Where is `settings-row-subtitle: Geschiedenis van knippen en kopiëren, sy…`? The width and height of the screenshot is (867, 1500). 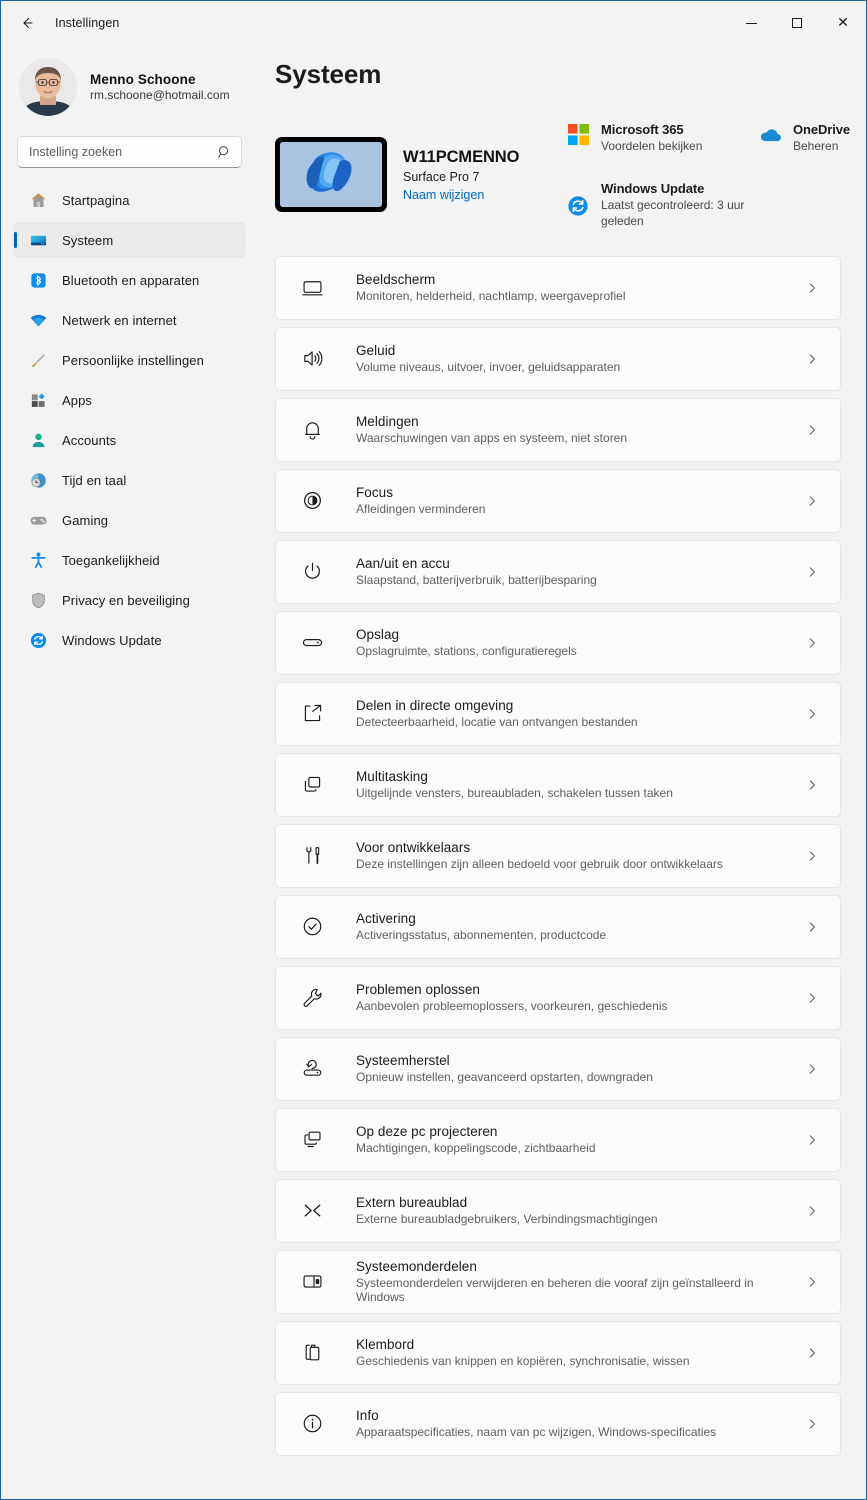
settings-row-subtitle: Geschiedenis van knippen en kopiëren, sy… is located at coordinates (523, 1361).